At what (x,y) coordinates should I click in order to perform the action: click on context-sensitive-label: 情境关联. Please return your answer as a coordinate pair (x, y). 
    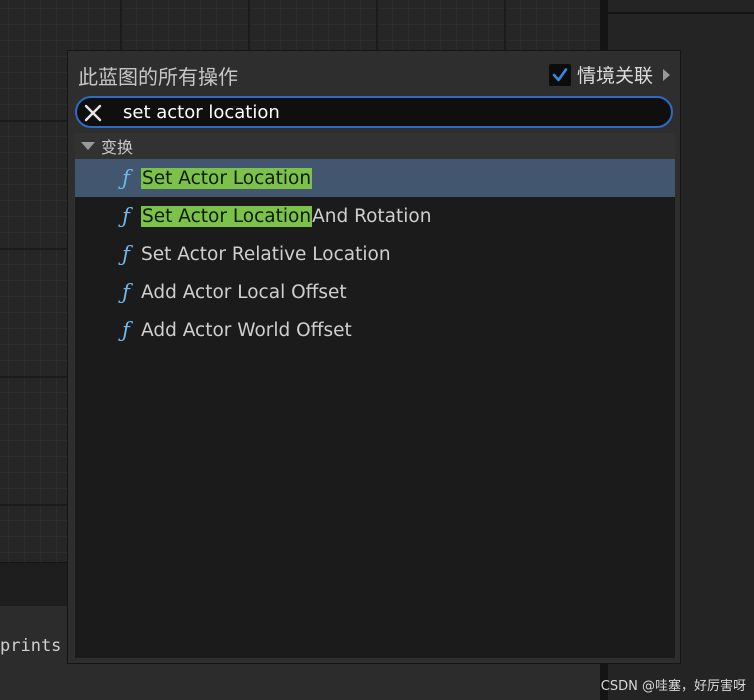
    Looking at the image, I should click on (614, 76).